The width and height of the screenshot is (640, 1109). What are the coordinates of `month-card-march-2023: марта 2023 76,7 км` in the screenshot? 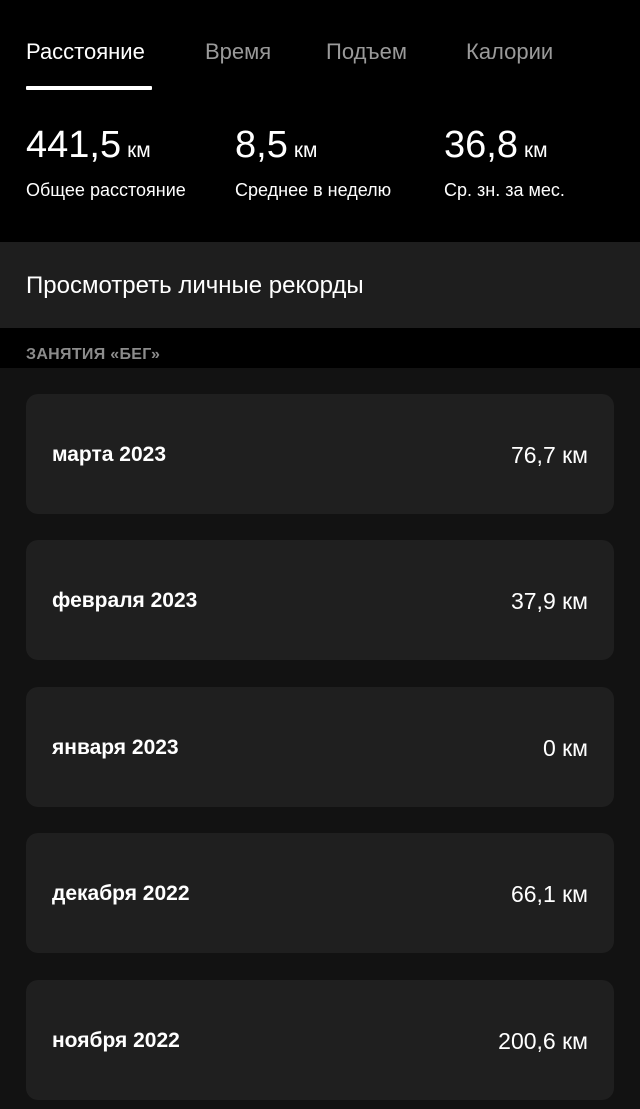 It's located at (320, 454).